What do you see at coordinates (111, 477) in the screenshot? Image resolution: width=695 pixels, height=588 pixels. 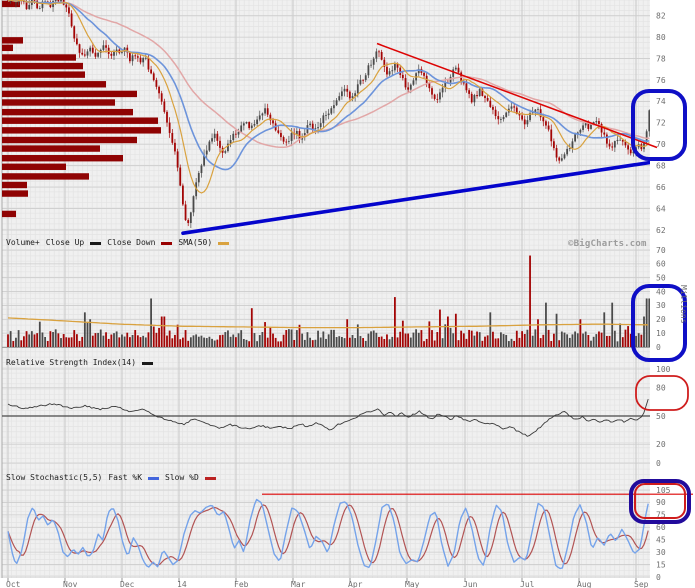 I see `stochastic-legend: Slow Stochastic(5,5) Fast %K Slow %D` at bounding box center [111, 477].